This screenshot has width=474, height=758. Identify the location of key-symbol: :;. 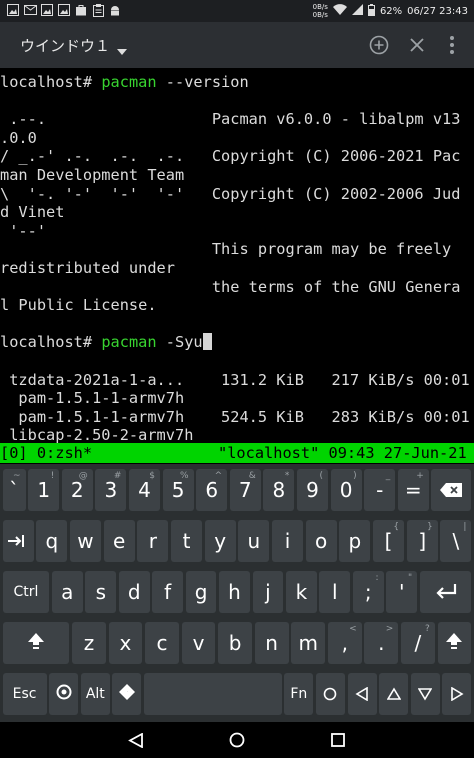
(368, 592).